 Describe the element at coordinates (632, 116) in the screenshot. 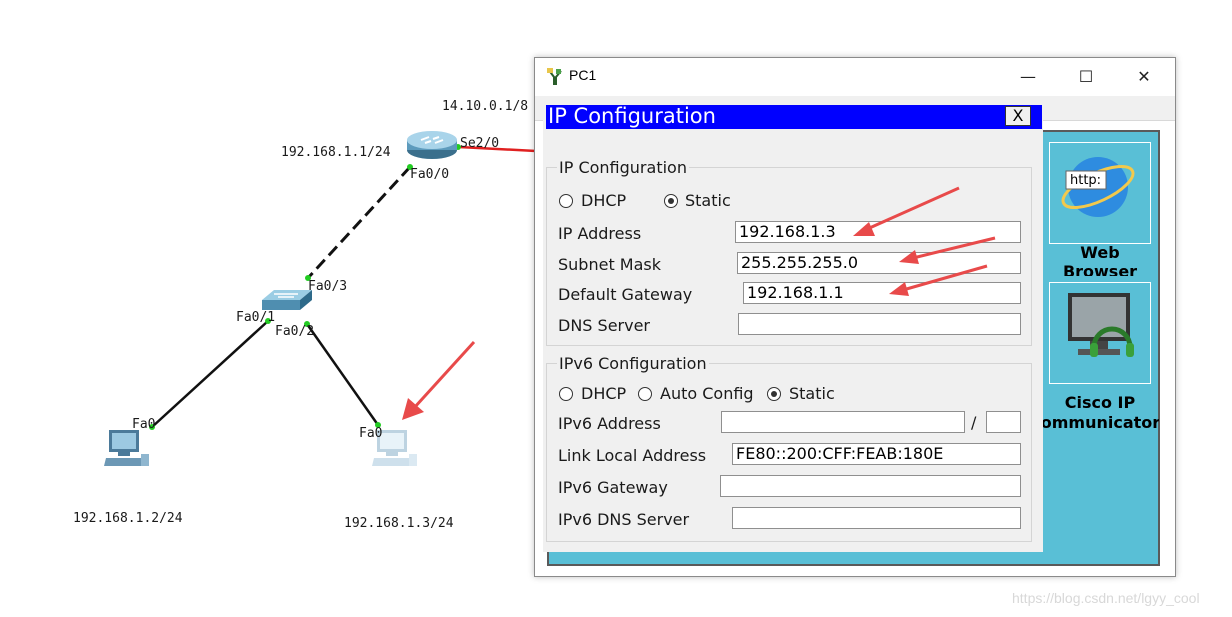

I see `ip-config-title: IP Configuration` at that location.